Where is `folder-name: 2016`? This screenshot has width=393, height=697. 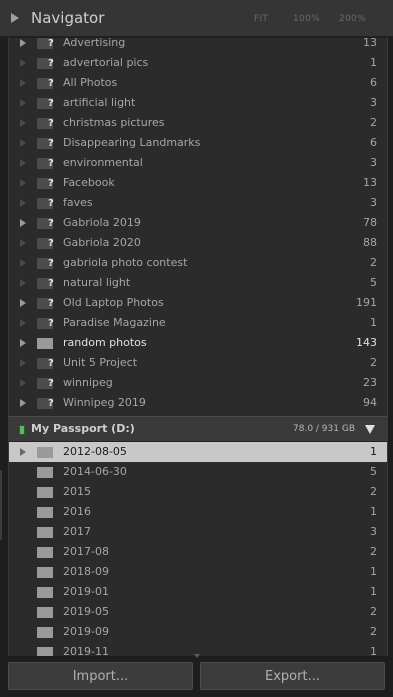
folder-name: 2016 is located at coordinates (77, 511).